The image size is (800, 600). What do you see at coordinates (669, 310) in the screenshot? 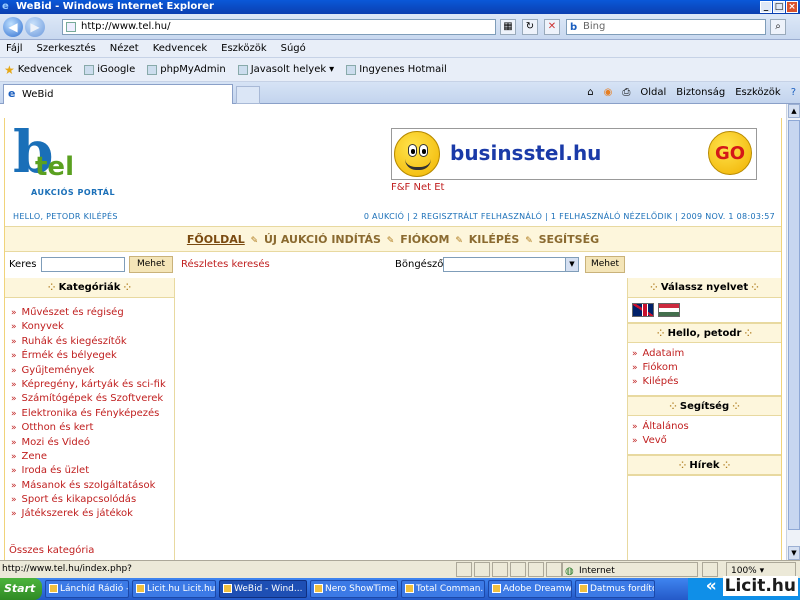
I see `hungary-flag-icon` at bounding box center [669, 310].